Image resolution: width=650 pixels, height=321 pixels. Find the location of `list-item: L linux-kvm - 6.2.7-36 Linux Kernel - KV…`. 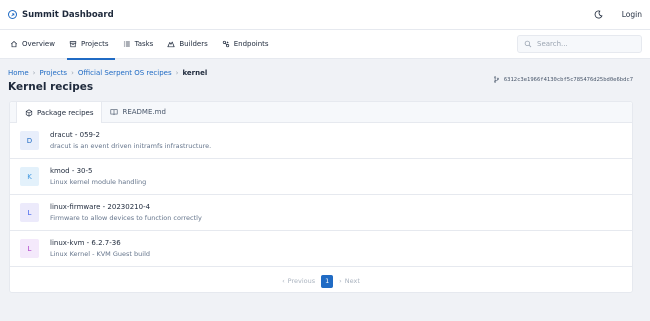

list-item: L linux-kvm - 6.2.7-36 Linux Kernel - KV… is located at coordinates (321, 249).